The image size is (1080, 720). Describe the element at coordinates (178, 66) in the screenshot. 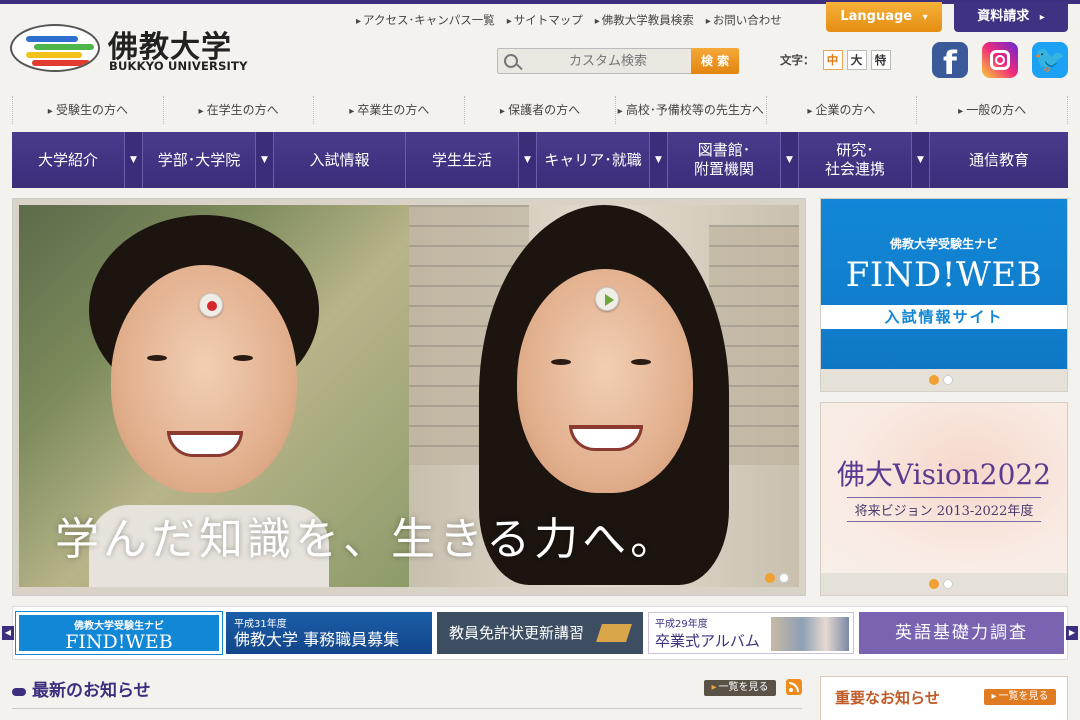

I see `logo-name-en: BUKKYO UNIVERSITY` at that location.